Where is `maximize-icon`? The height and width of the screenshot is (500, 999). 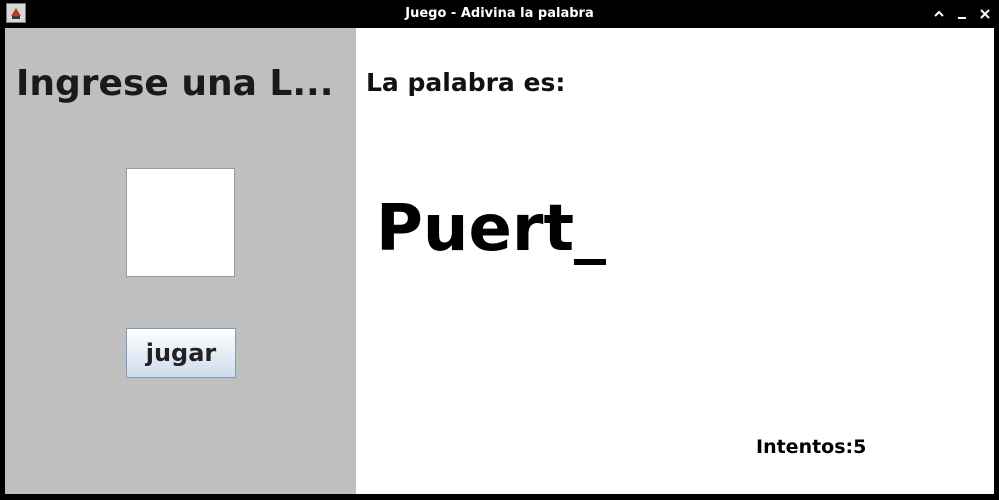 maximize-icon is located at coordinates (939, 14).